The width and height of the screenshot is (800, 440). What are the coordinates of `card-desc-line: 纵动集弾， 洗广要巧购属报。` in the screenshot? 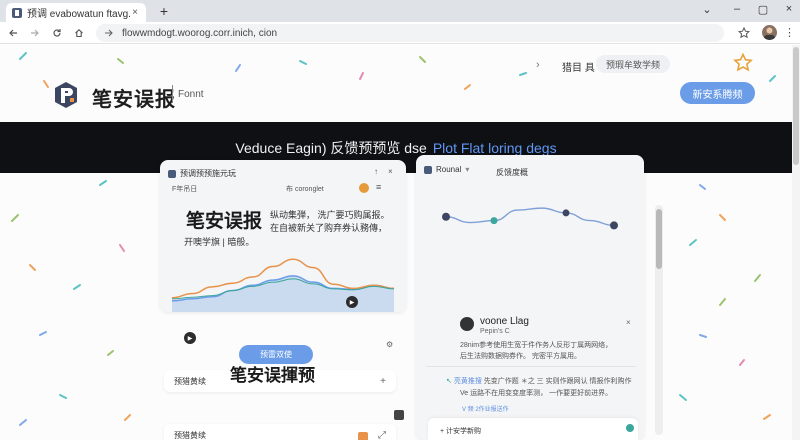 It's located at (330, 215).